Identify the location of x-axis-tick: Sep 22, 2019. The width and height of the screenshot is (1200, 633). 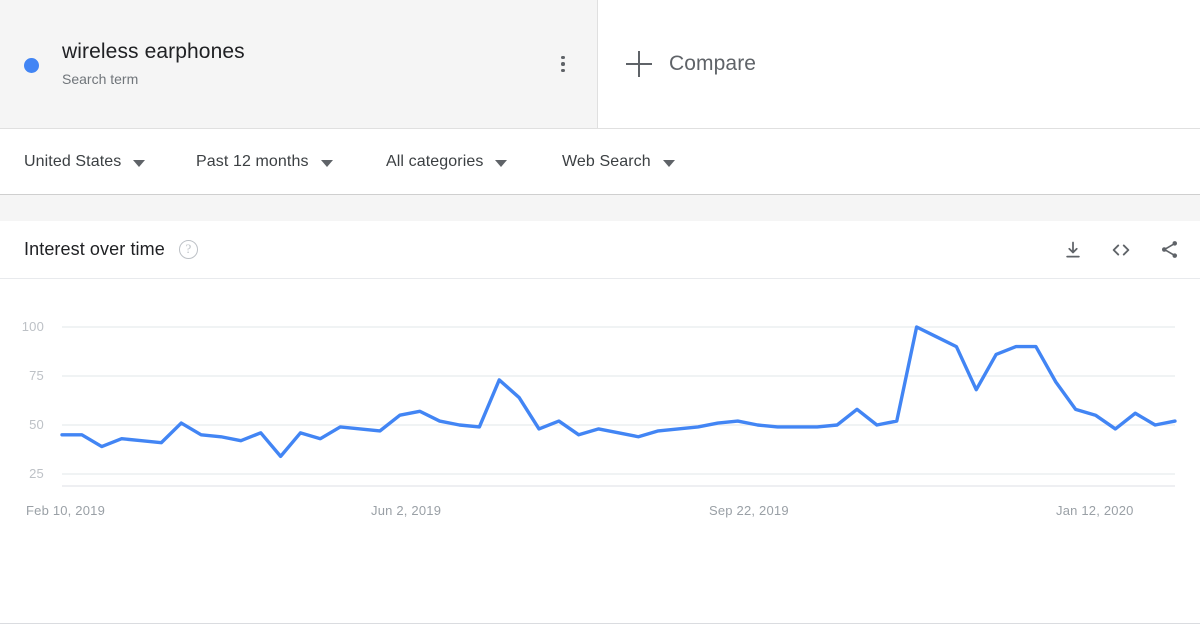
(749, 510).